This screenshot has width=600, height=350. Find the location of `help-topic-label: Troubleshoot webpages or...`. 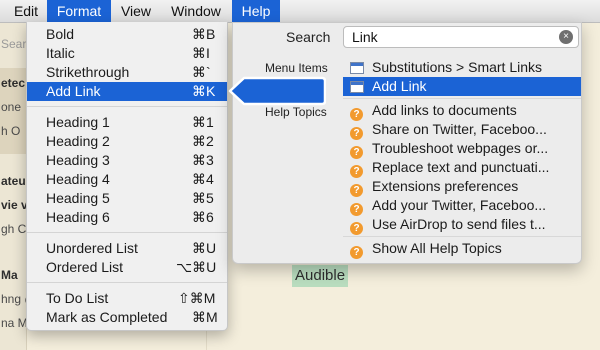

help-topic-label: Troubleshoot webpages or... is located at coordinates (460, 148).